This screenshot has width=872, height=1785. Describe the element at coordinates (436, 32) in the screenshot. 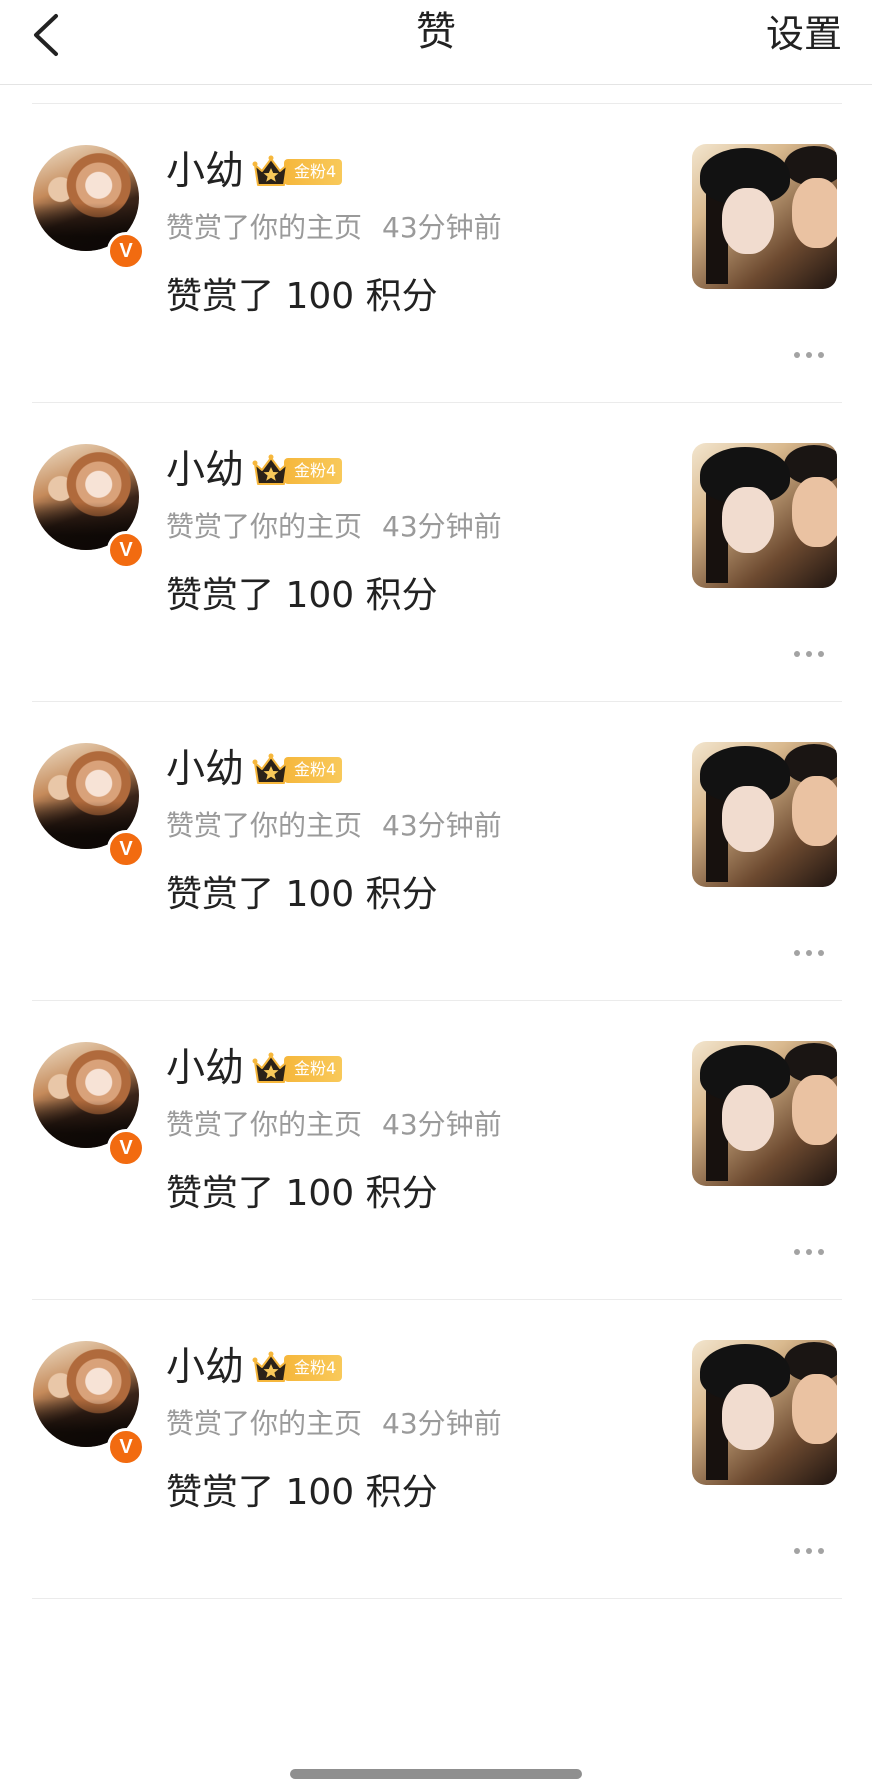

I see `page-title: 赞` at that location.